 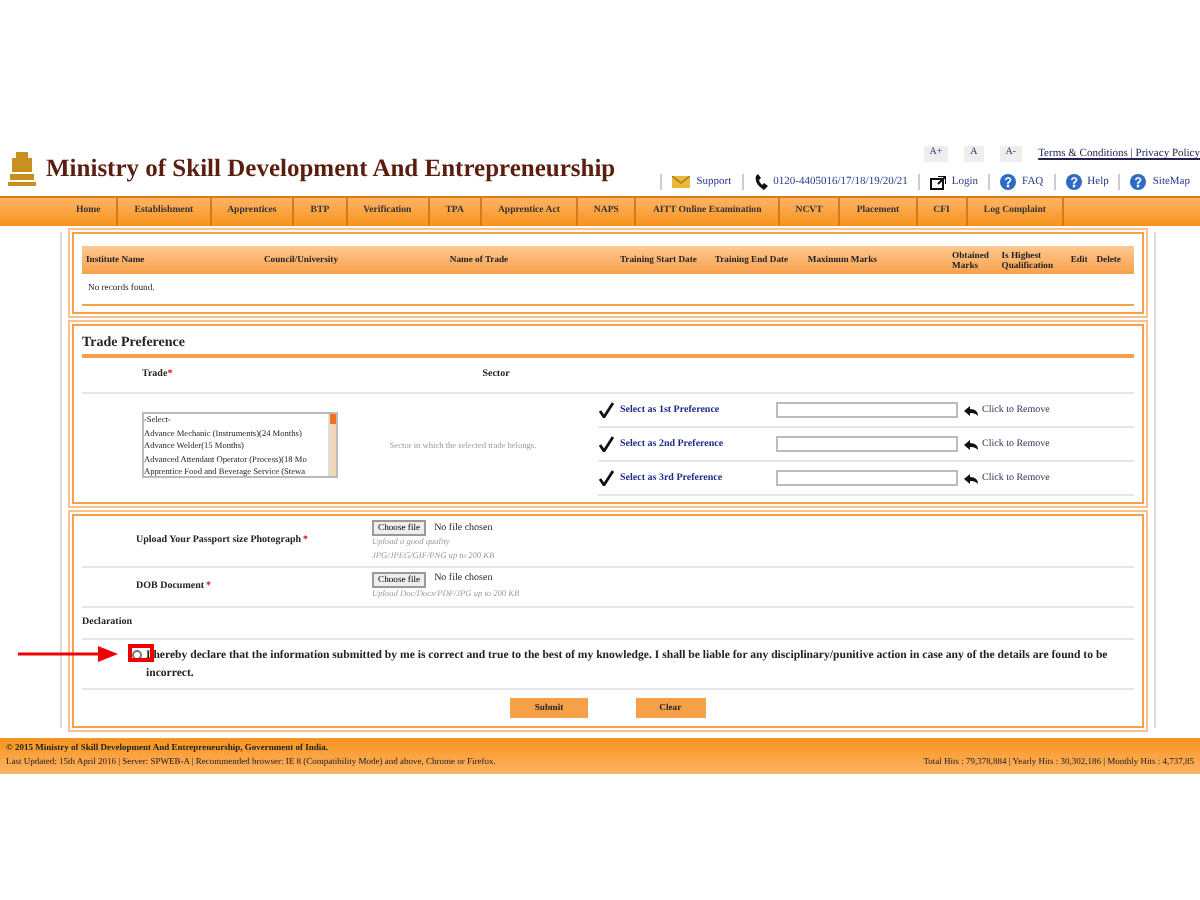 I want to click on emblem-icon, so click(x=22, y=168).